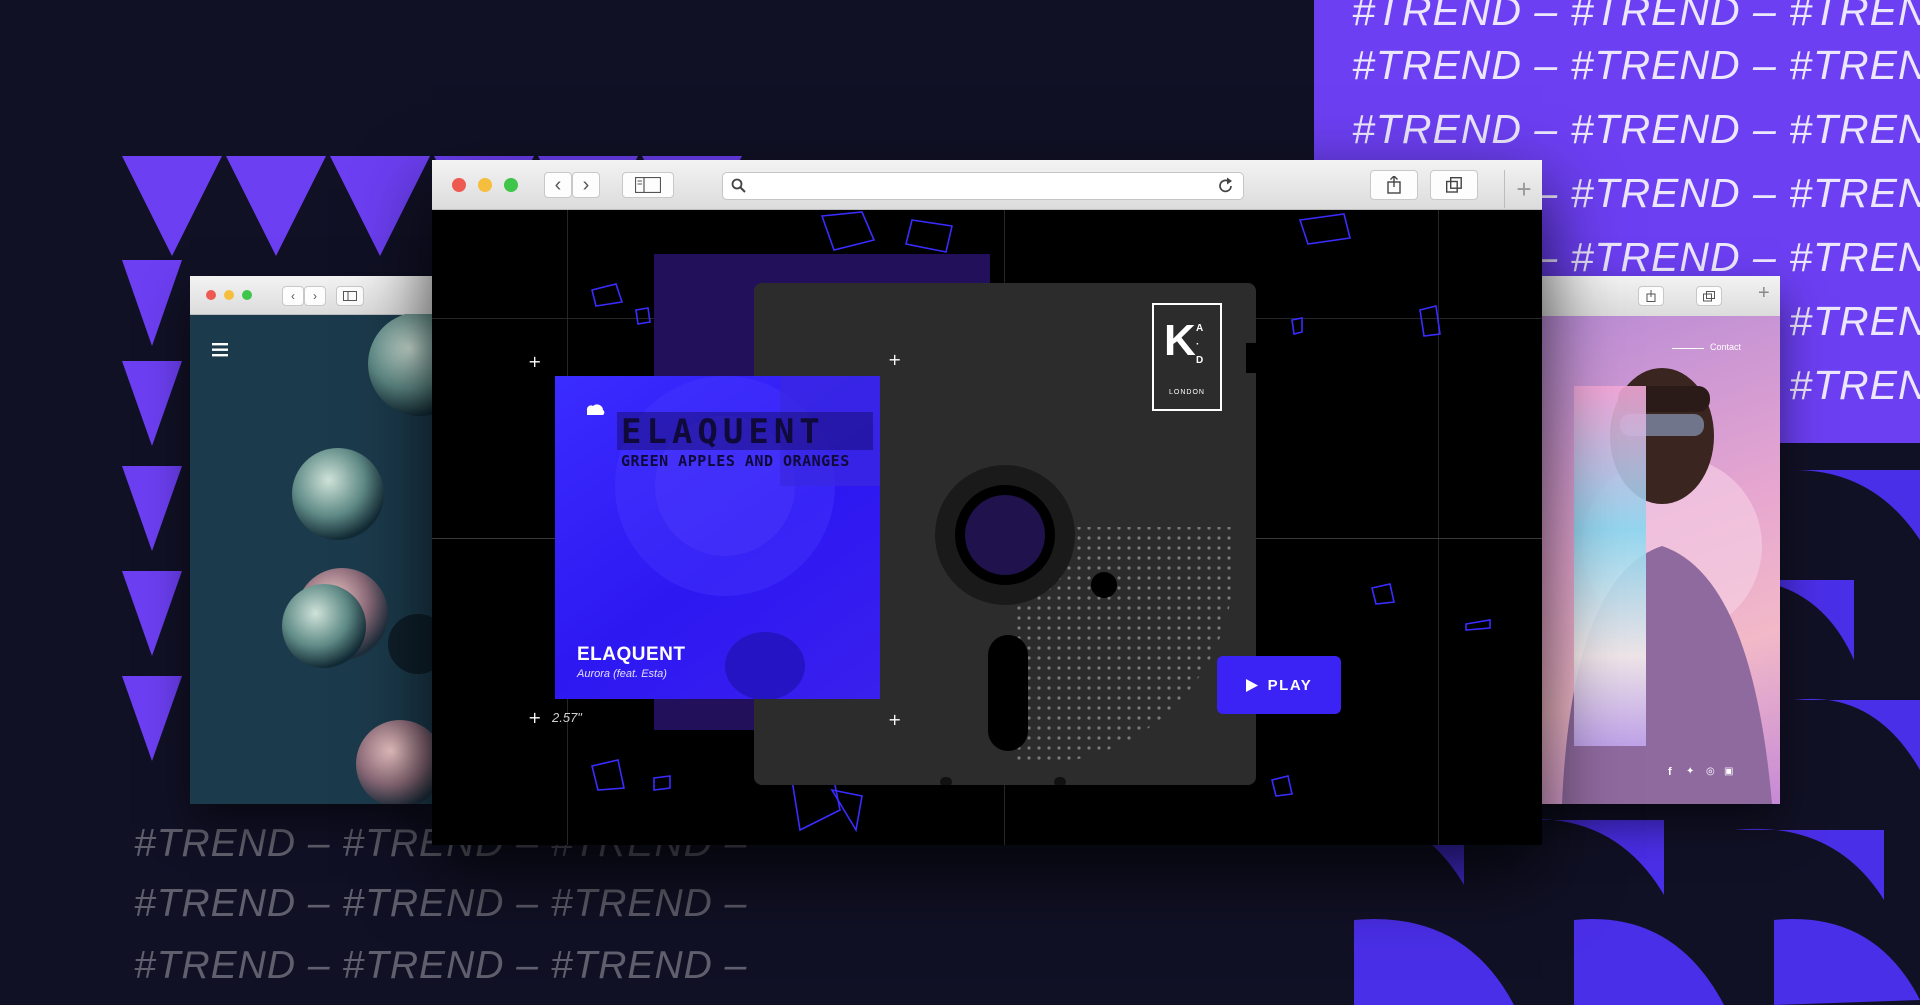 The image size is (1920, 1005). I want to click on nav-line, so click(1688, 348).